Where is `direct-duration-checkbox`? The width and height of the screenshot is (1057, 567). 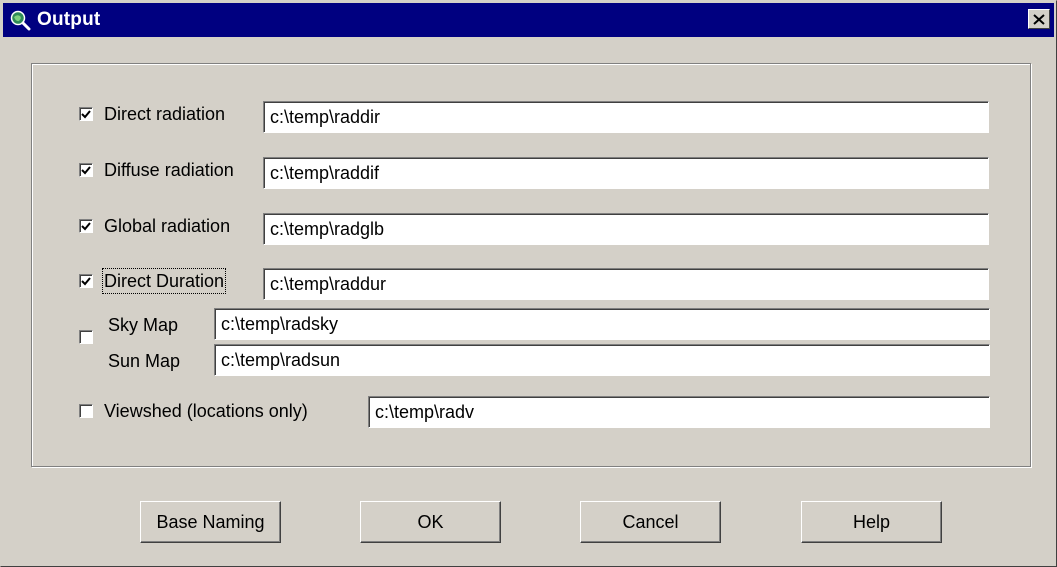 direct-duration-checkbox is located at coordinates (86, 281).